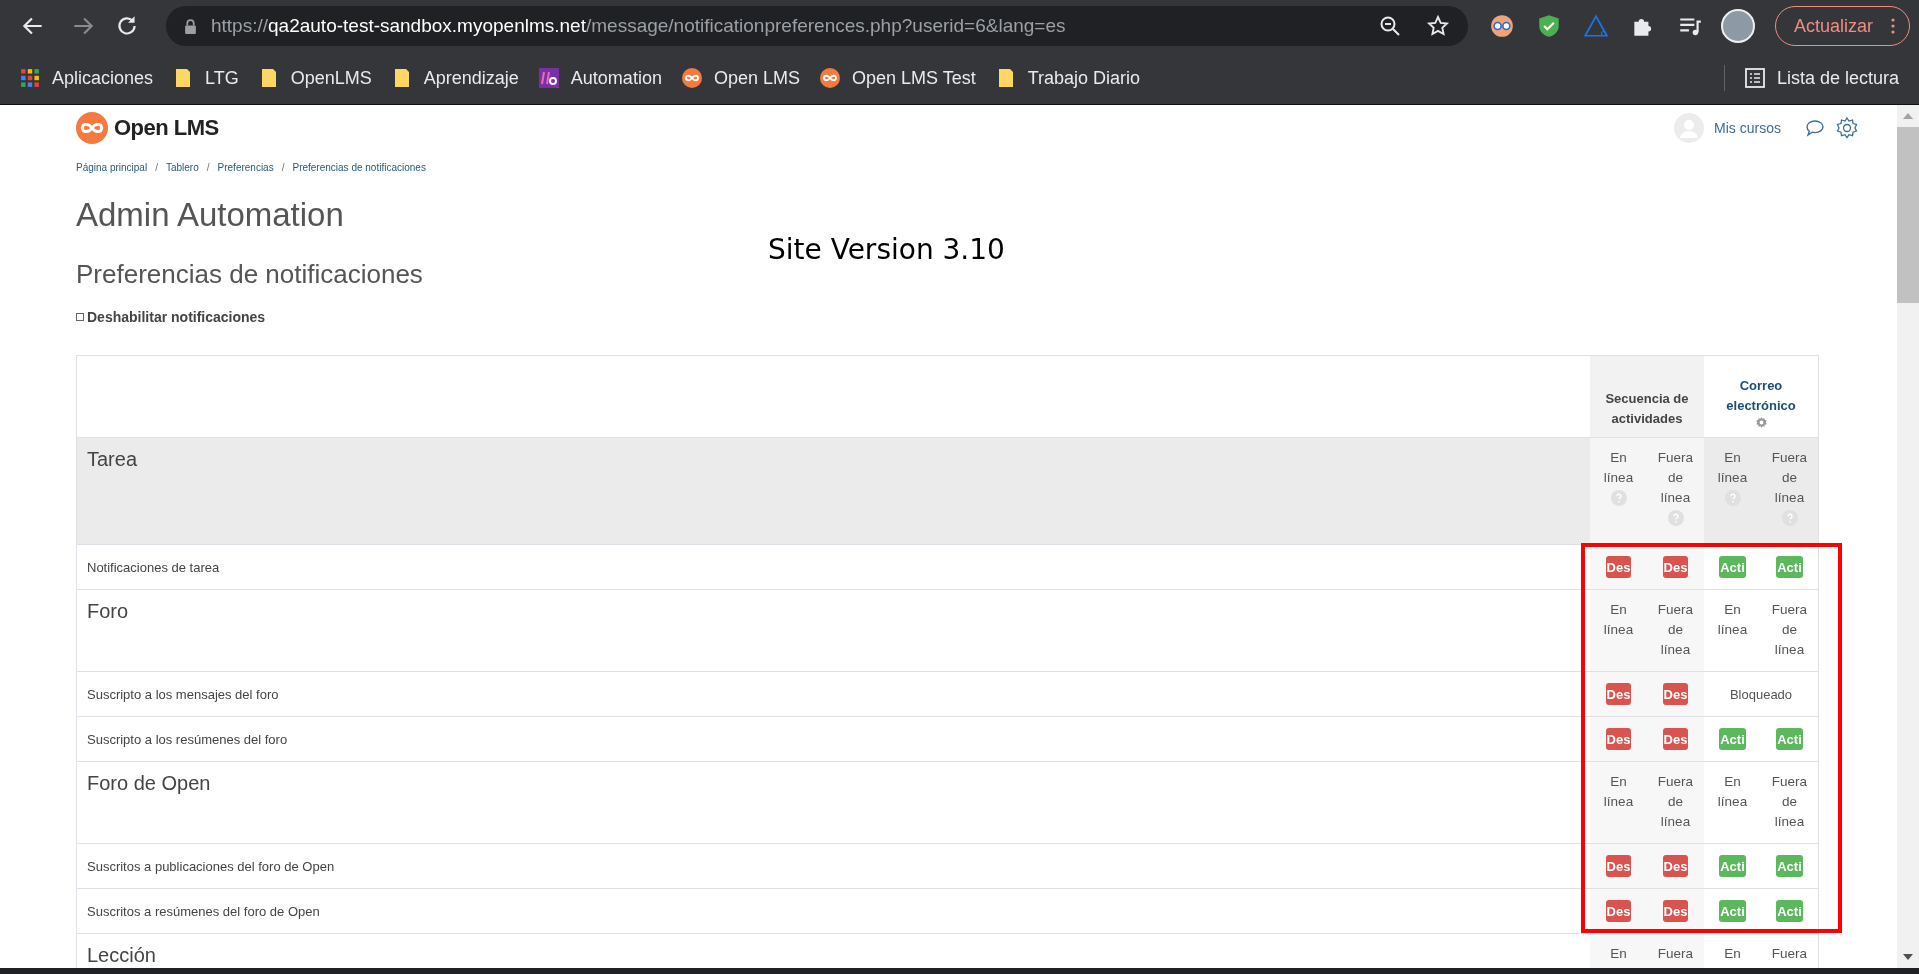 This screenshot has width=1919, height=974. Describe the element at coordinates (359, 167) in the screenshot. I see `breadcrumb-link: Preferencias de notificaciones` at that location.